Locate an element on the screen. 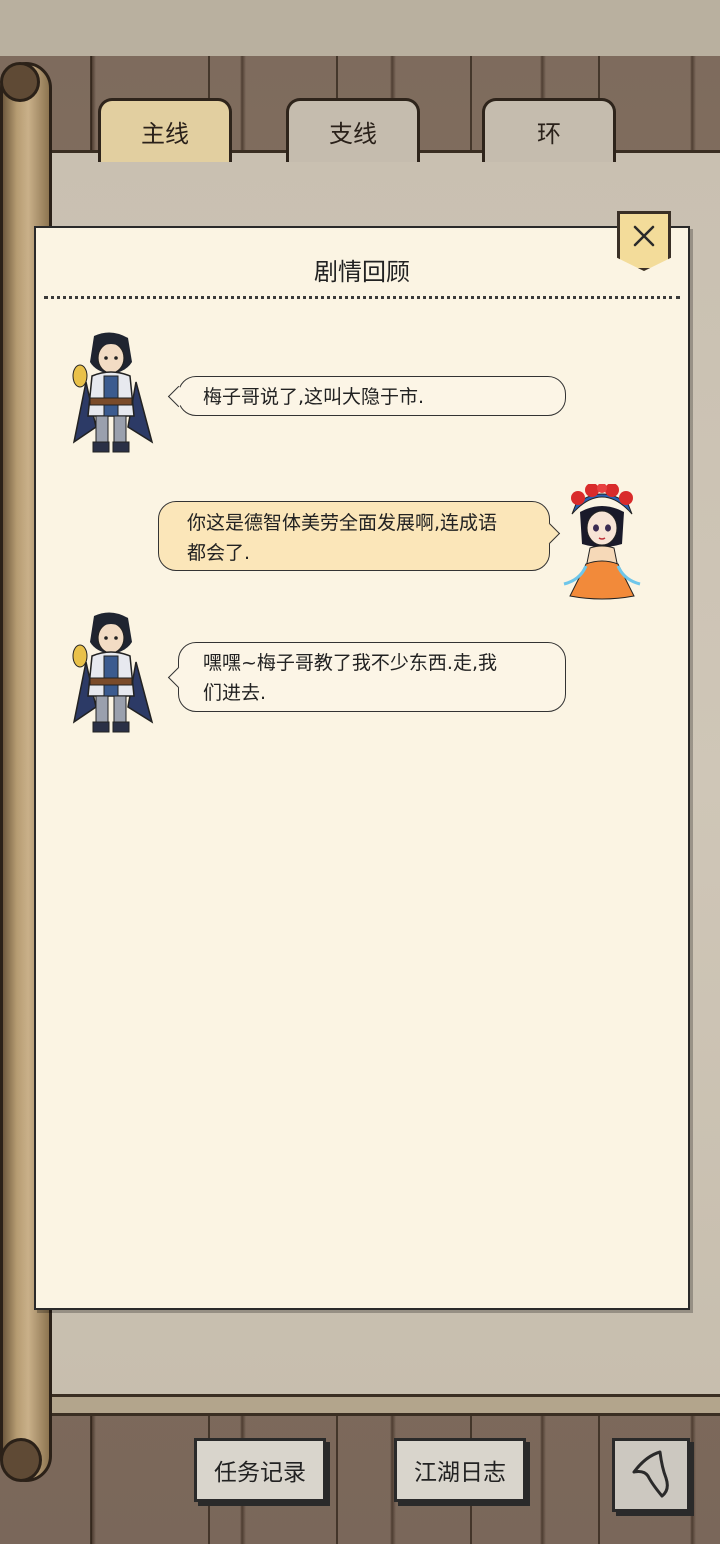  opera-girl-avatar is located at coordinates (602, 544).